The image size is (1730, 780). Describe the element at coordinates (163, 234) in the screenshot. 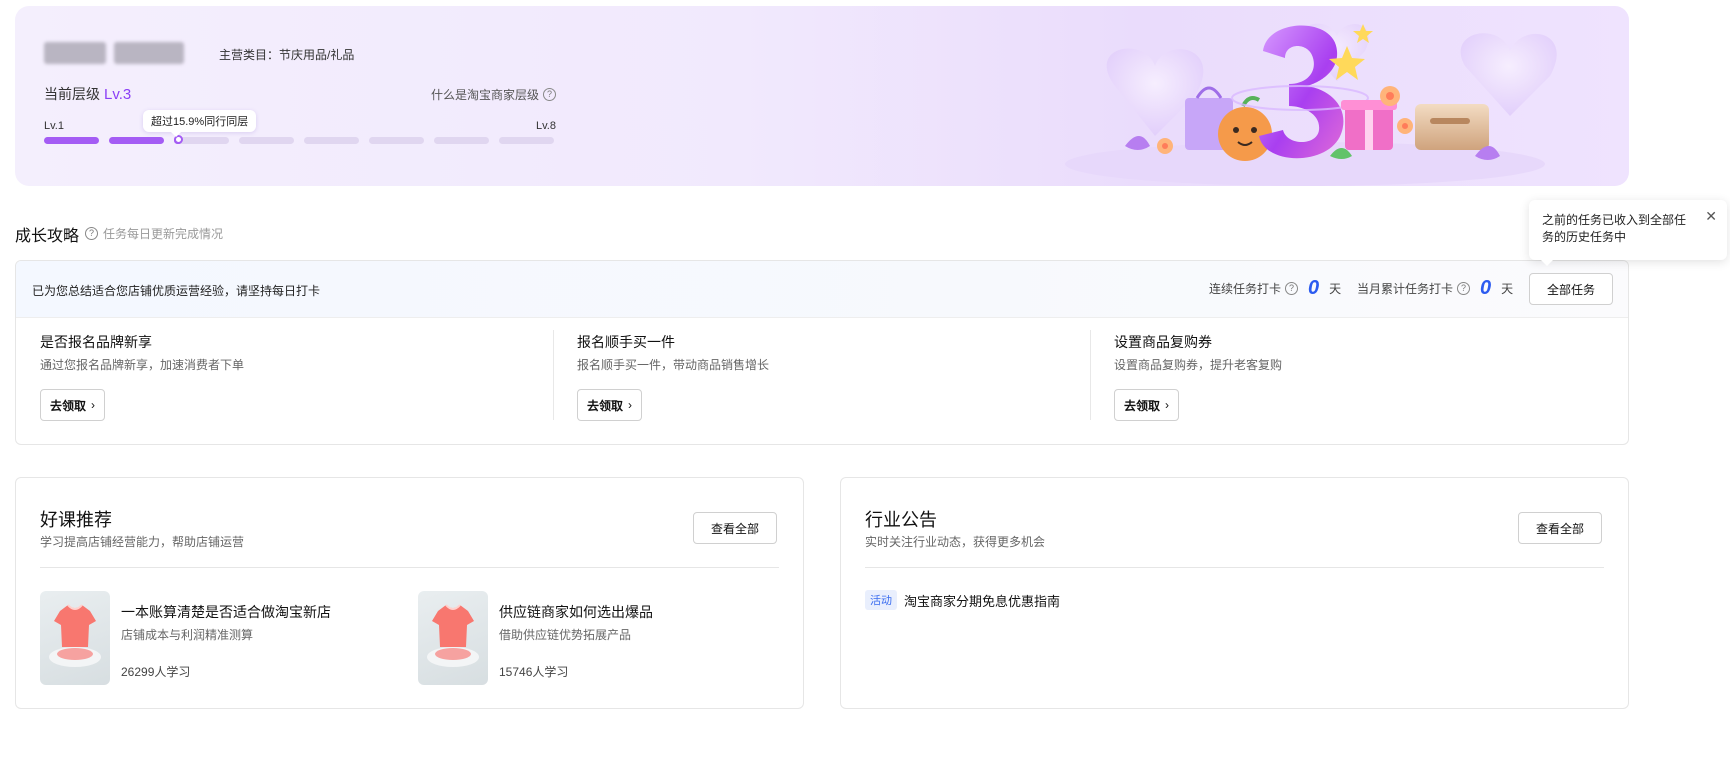

I see `growth-subtitle-text: 任务每日更新完成情况` at that location.